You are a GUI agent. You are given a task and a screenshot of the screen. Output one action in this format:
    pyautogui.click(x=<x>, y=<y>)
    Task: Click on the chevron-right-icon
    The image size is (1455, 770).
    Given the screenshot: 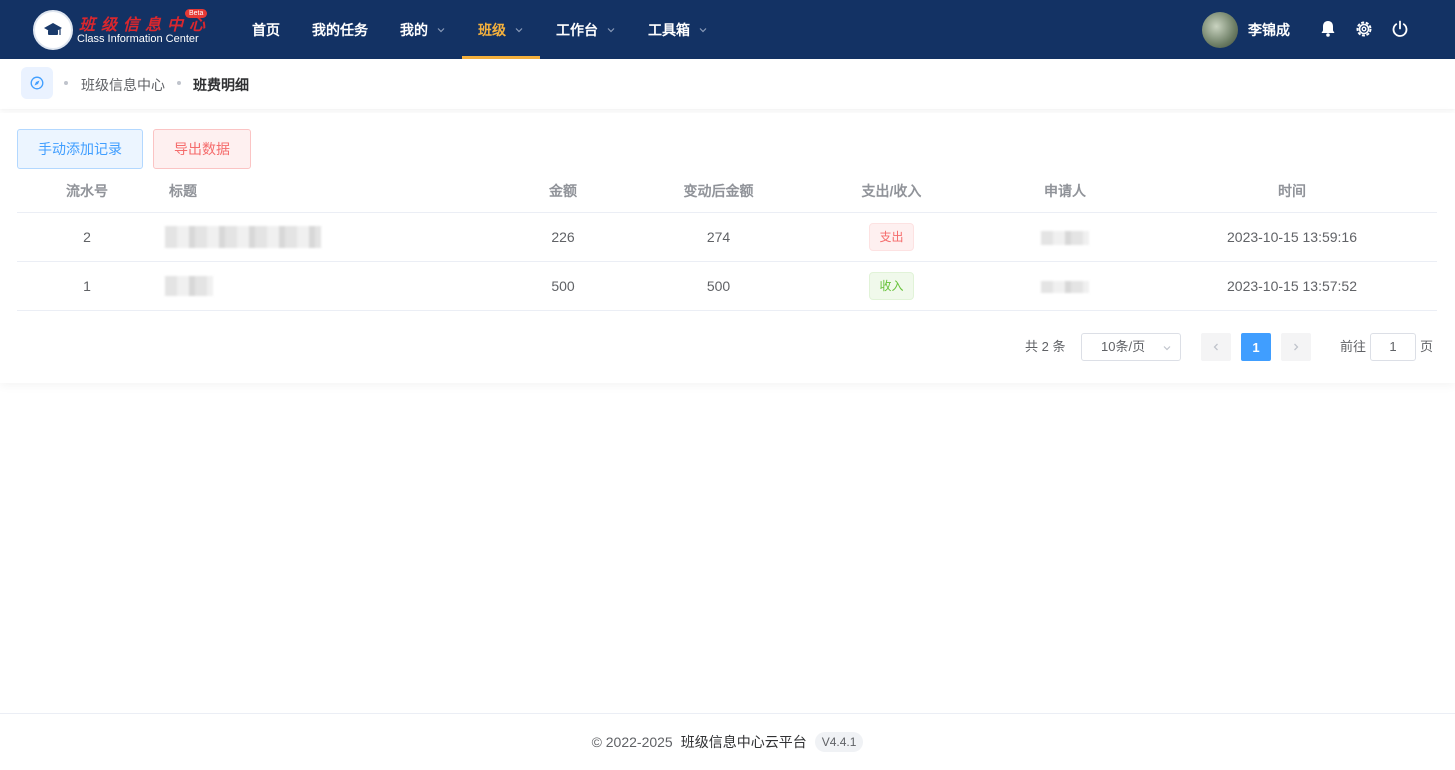 What is the action you would take?
    pyautogui.click(x=1296, y=347)
    